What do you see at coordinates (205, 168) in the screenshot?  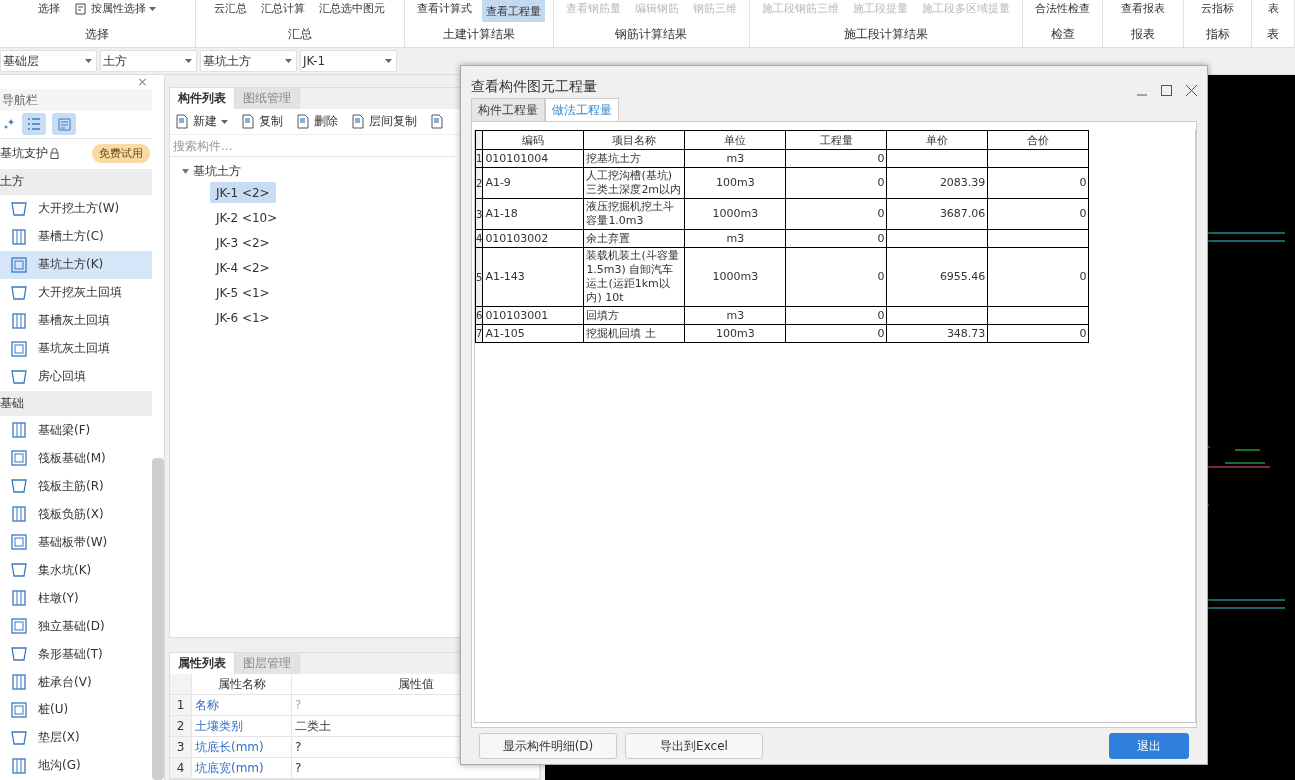 I see `tree-node: 基坑土方` at bounding box center [205, 168].